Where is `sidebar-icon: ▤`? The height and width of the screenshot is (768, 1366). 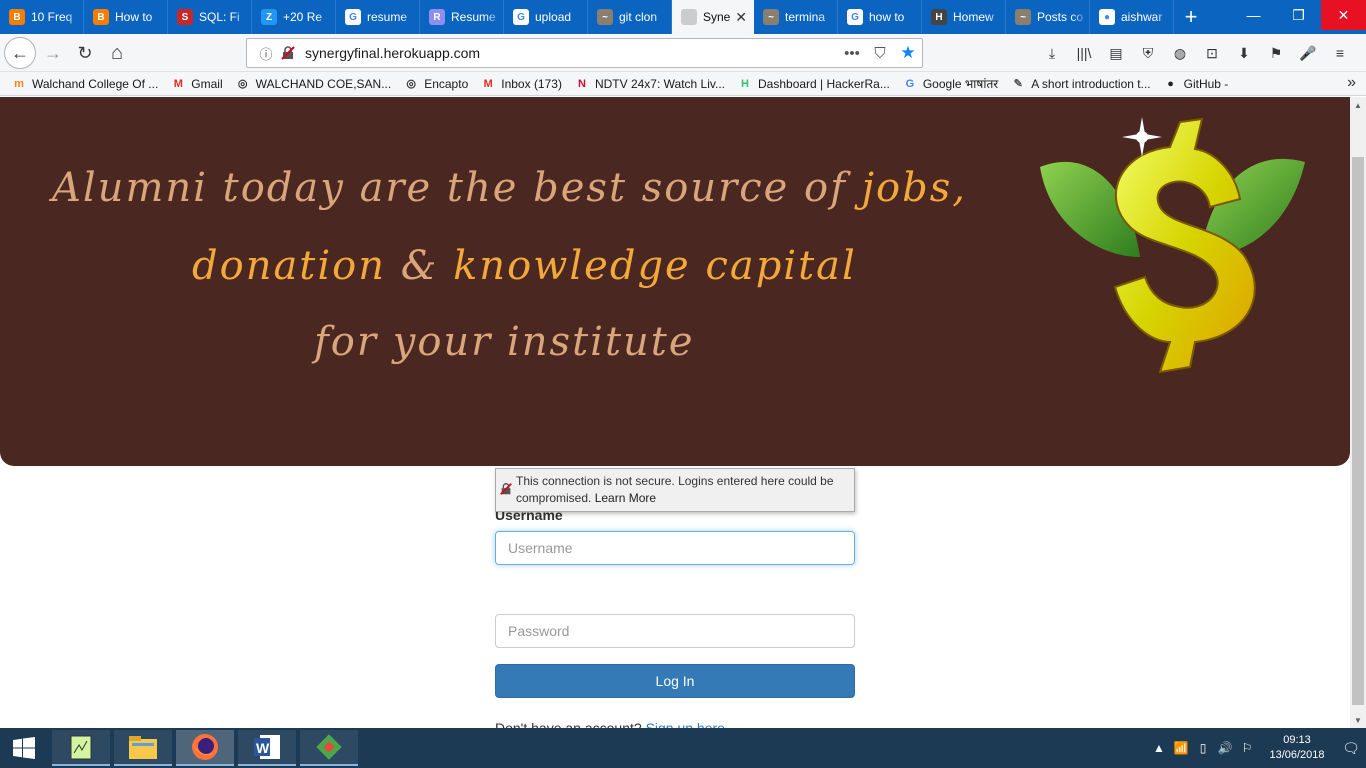
sidebar-icon: ▤ is located at coordinates (1116, 53).